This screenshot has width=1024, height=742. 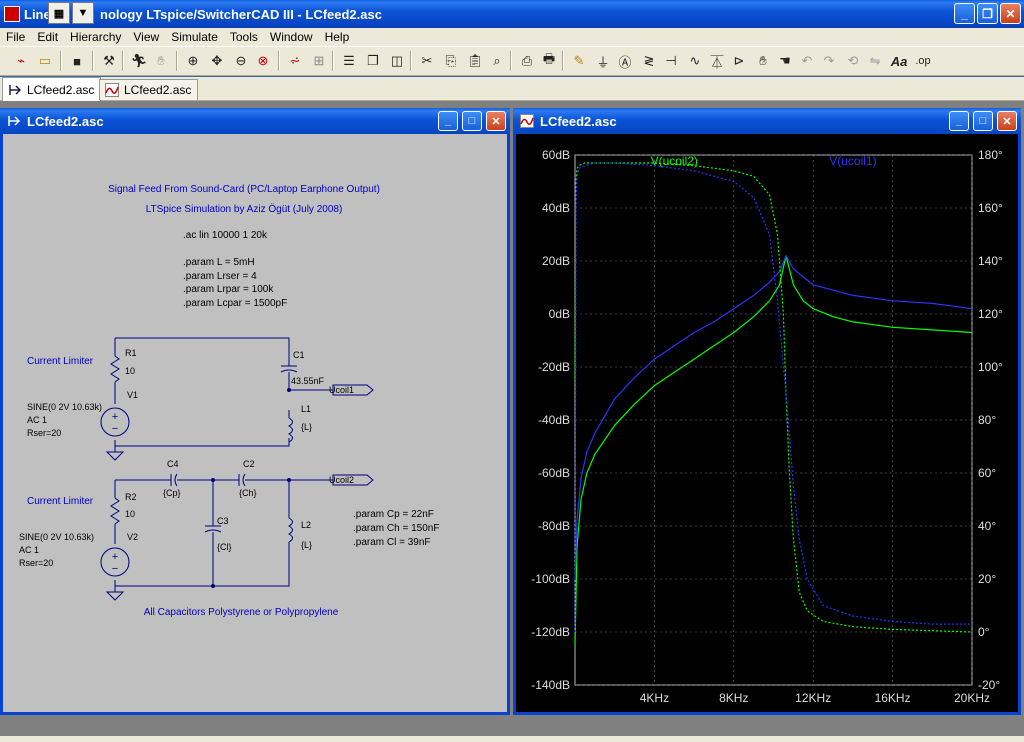 What do you see at coordinates (109, 61) in the screenshot?
I see `control-panel-icon: ⚒` at bounding box center [109, 61].